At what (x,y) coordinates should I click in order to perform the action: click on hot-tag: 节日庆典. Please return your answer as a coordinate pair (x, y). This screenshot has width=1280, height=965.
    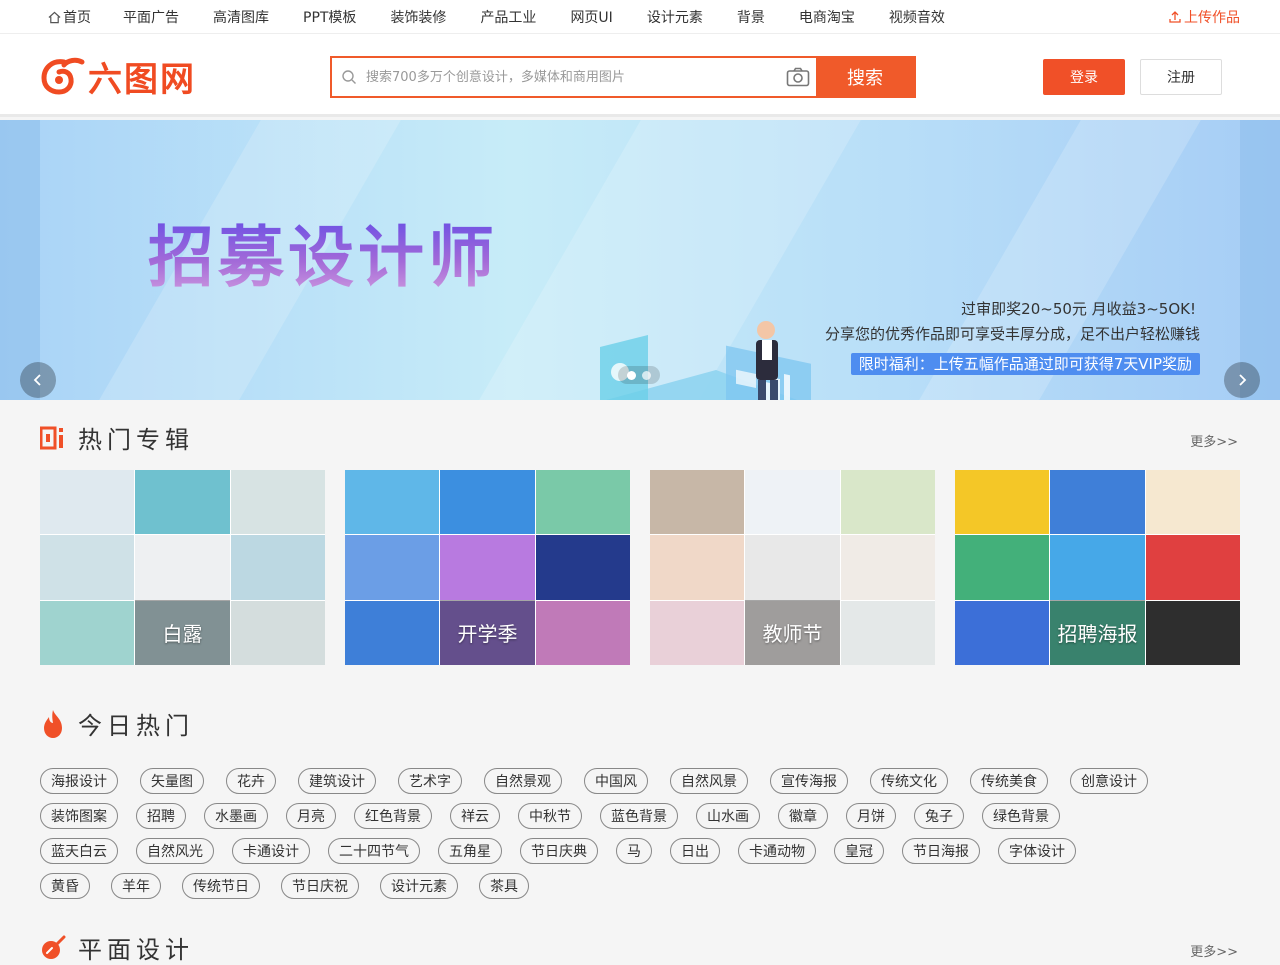
    Looking at the image, I should click on (559, 851).